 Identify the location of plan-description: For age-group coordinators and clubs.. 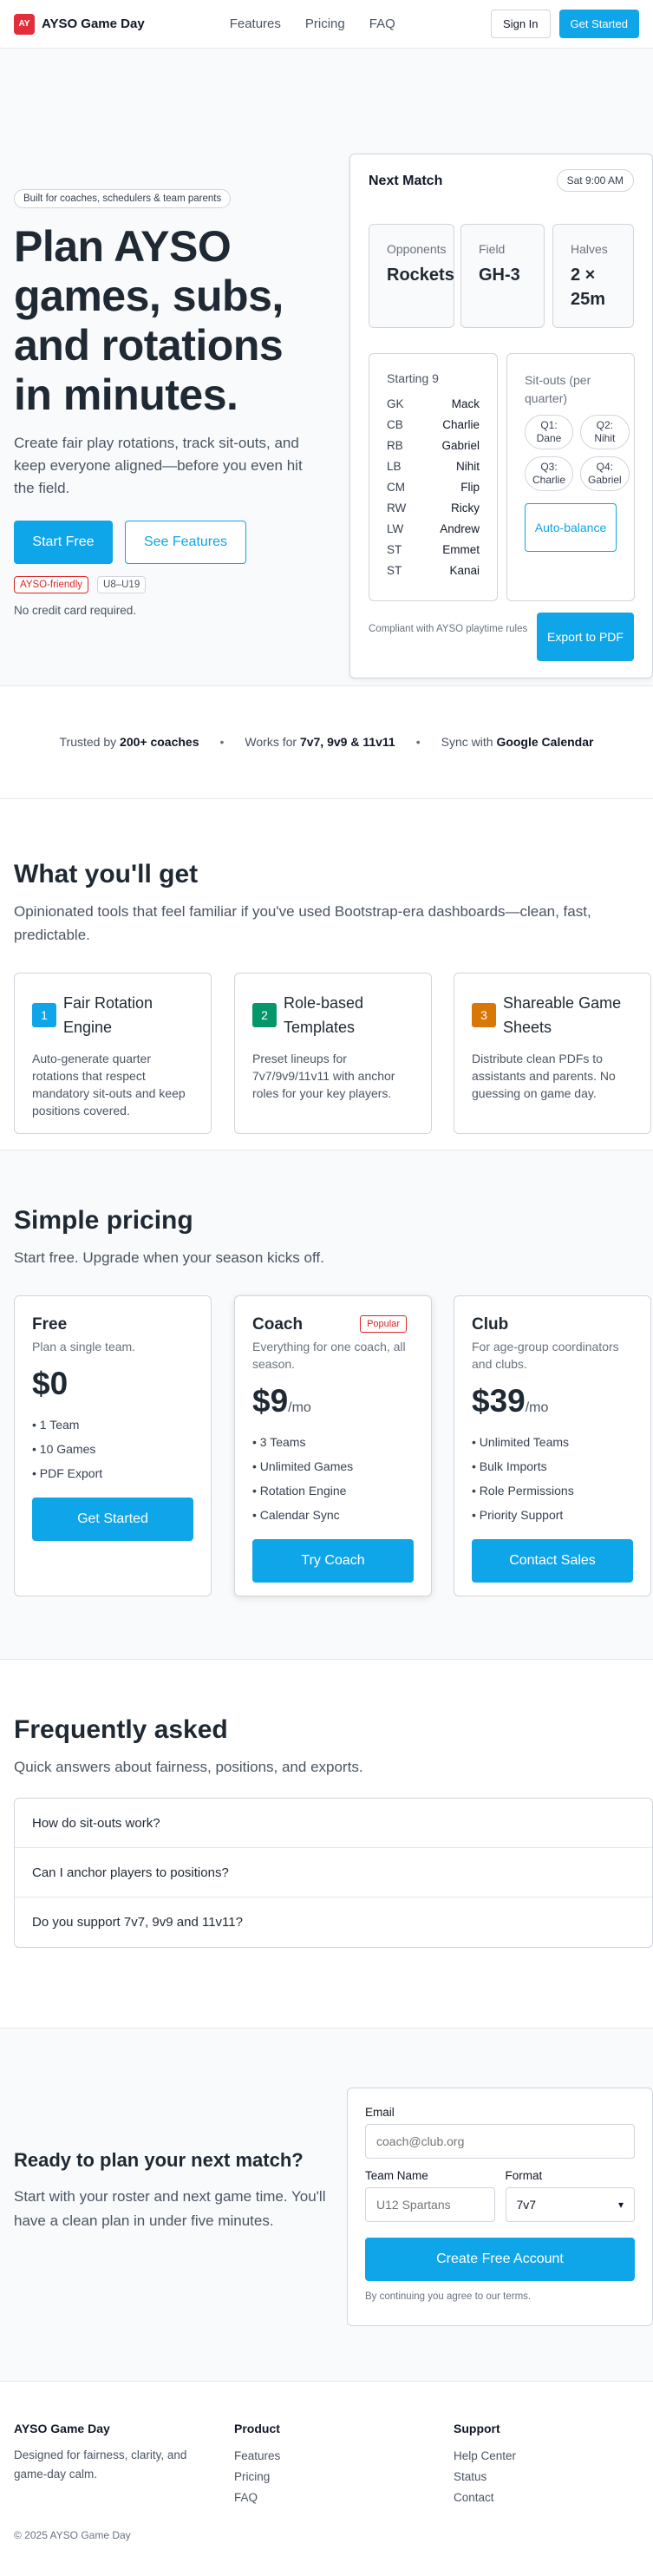
(546, 1355).